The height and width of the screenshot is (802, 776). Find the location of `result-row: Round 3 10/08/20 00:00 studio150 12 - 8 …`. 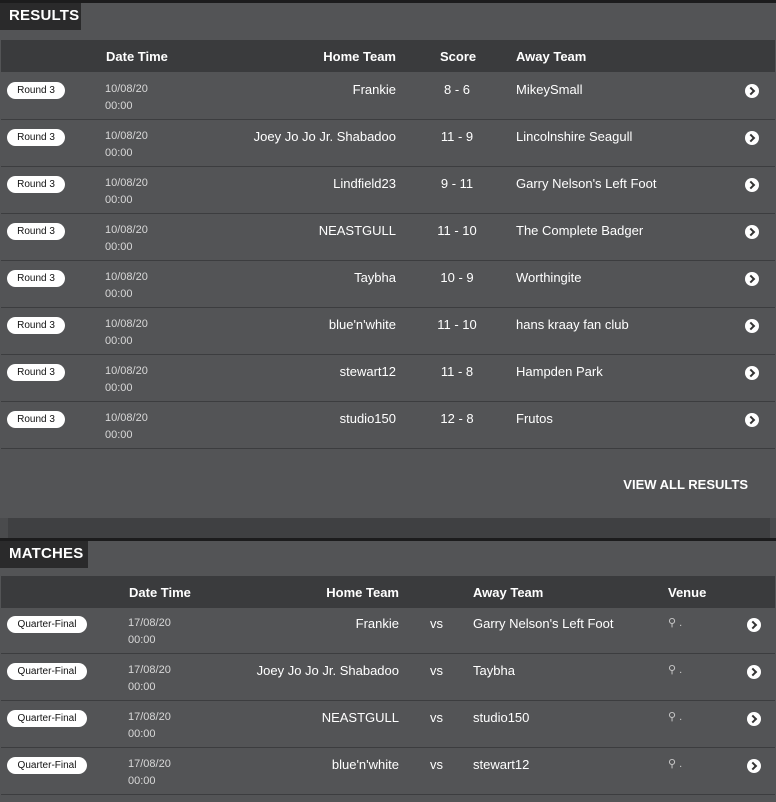

result-row: Round 3 10/08/20 00:00 studio150 12 - 8 … is located at coordinates (388, 426).